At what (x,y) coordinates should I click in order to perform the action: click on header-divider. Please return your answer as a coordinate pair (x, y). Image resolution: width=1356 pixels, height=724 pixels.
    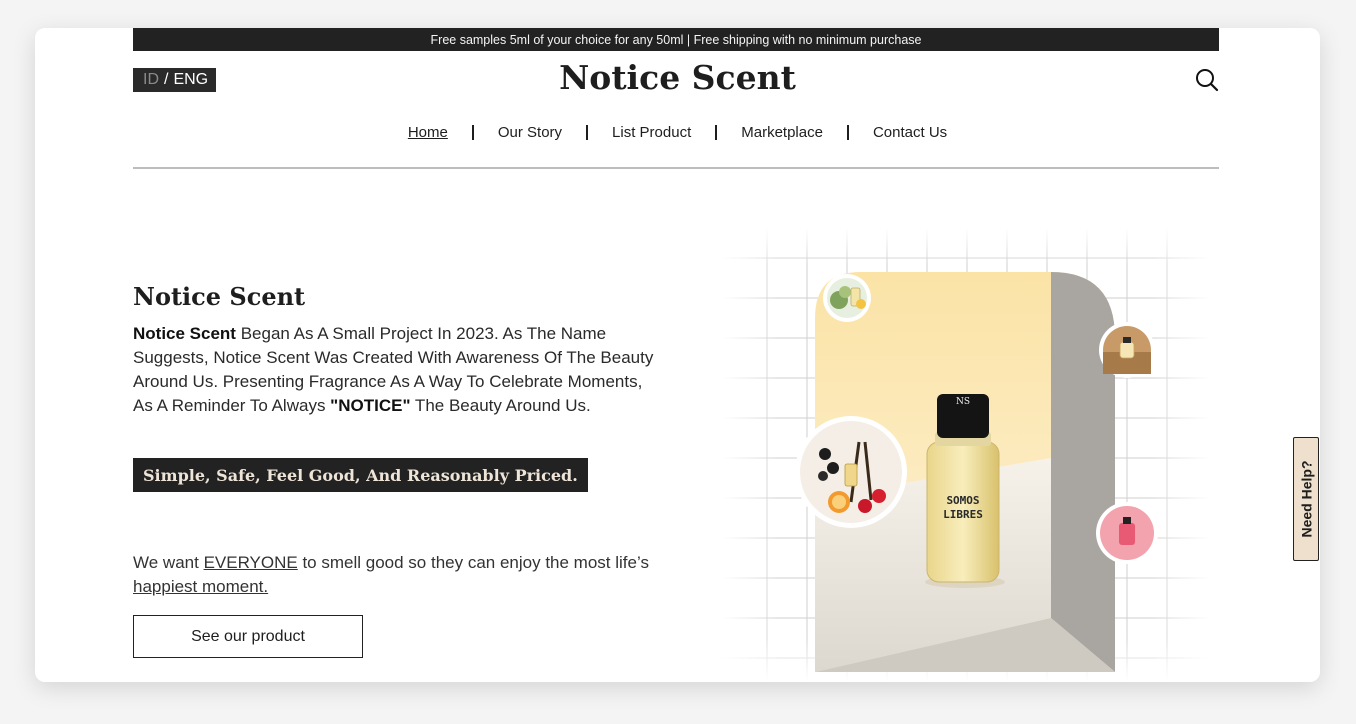
    Looking at the image, I should click on (676, 168).